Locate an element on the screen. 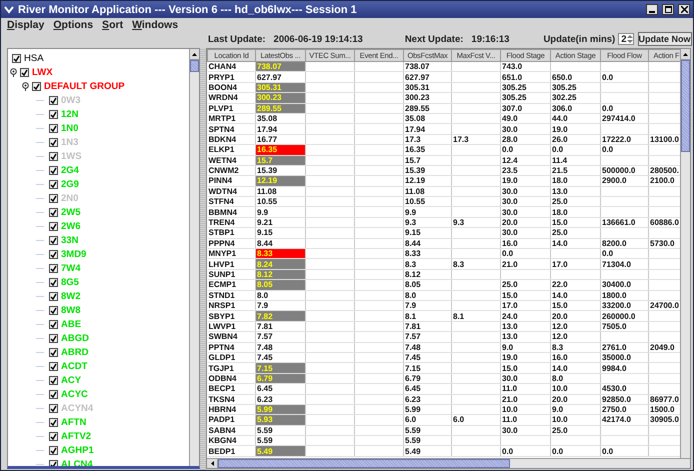 Image resolution: width=694 pixels, height=471 pixels. tree-item: 8W8 is located at coordinates (71, 310).